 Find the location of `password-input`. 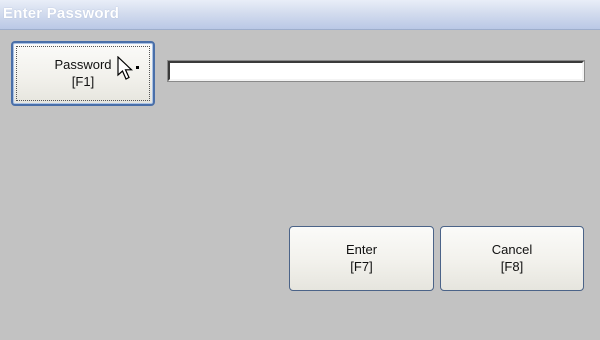

password-input is located at coordinates (376, 71).